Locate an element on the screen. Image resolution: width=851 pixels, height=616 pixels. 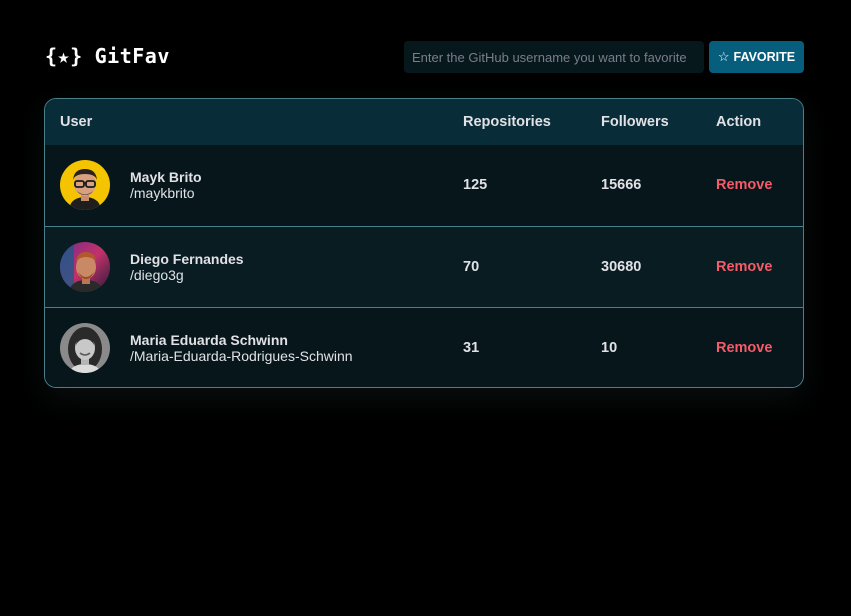
star-outline-icon: ☆ is located at coordinates (723, 56).